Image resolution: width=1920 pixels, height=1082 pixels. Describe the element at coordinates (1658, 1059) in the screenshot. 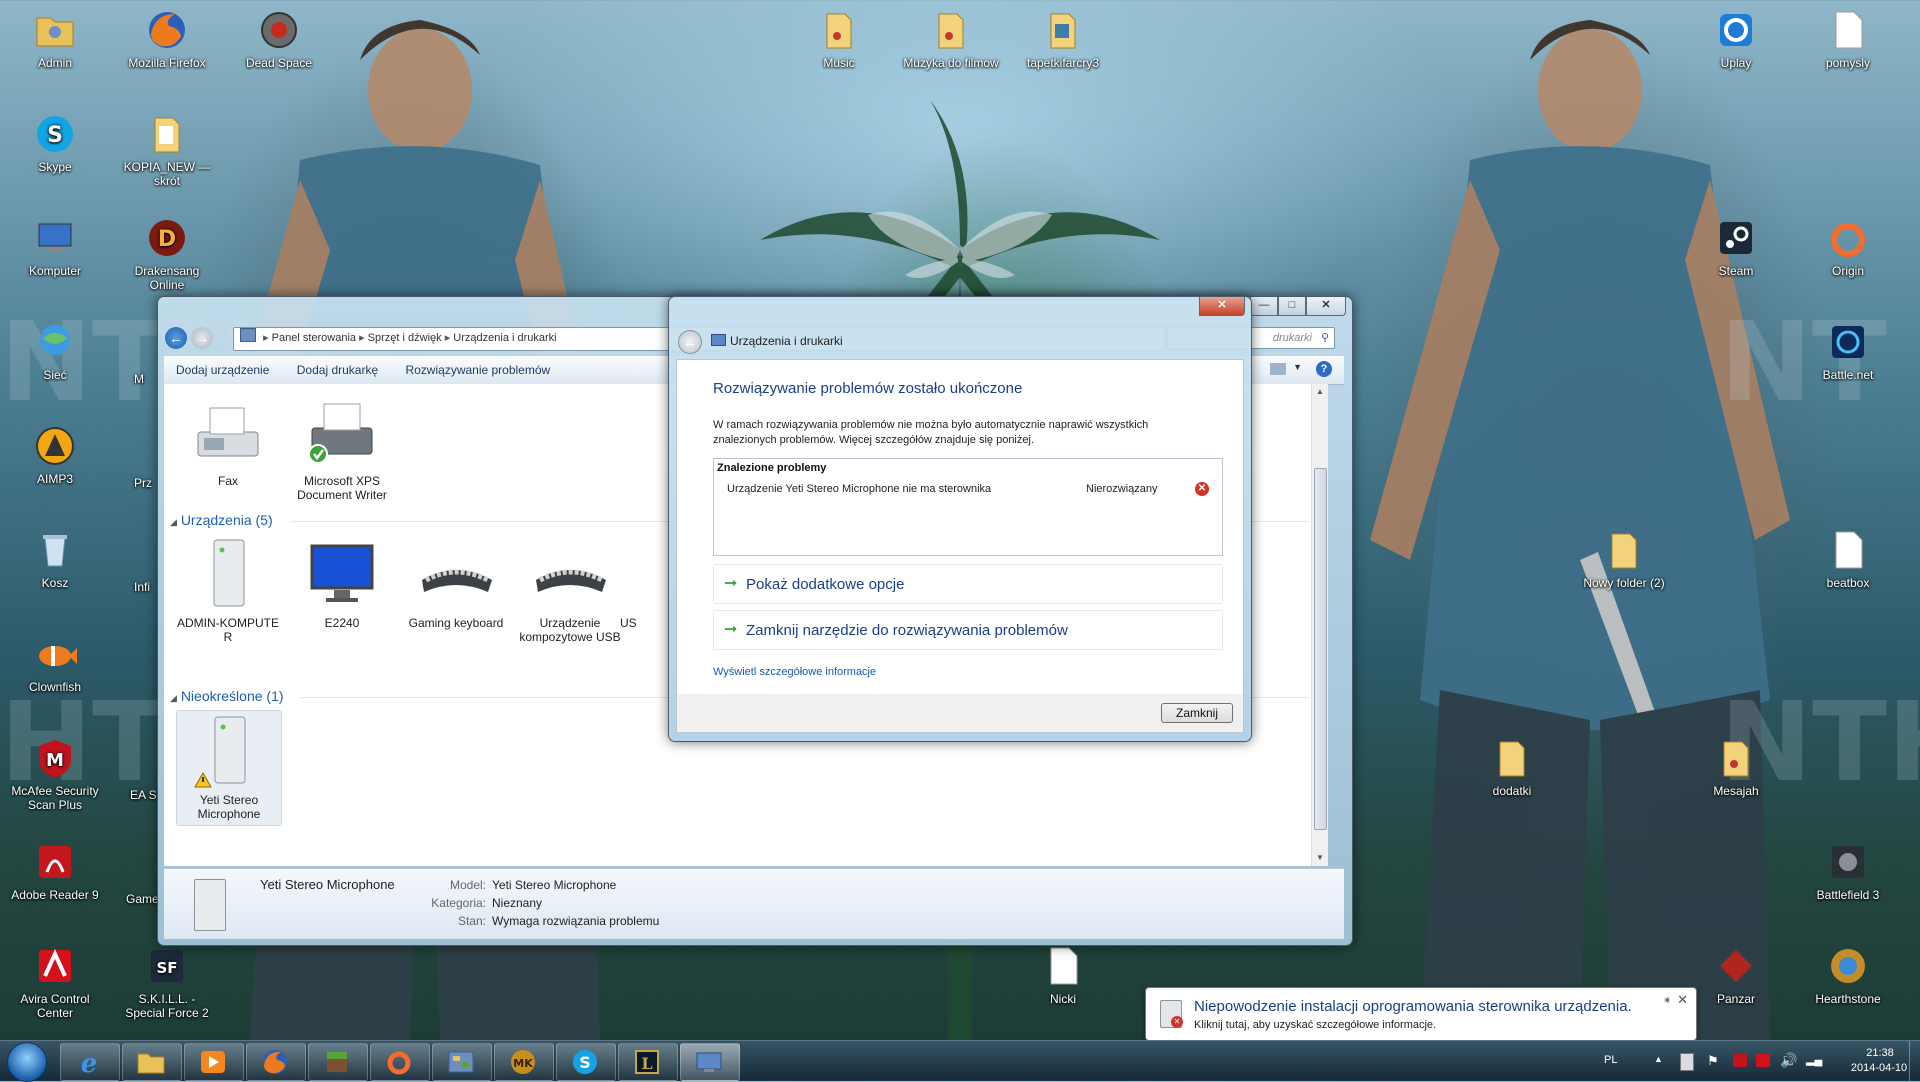

I see `show-hidden-icons: ▲` at that location.